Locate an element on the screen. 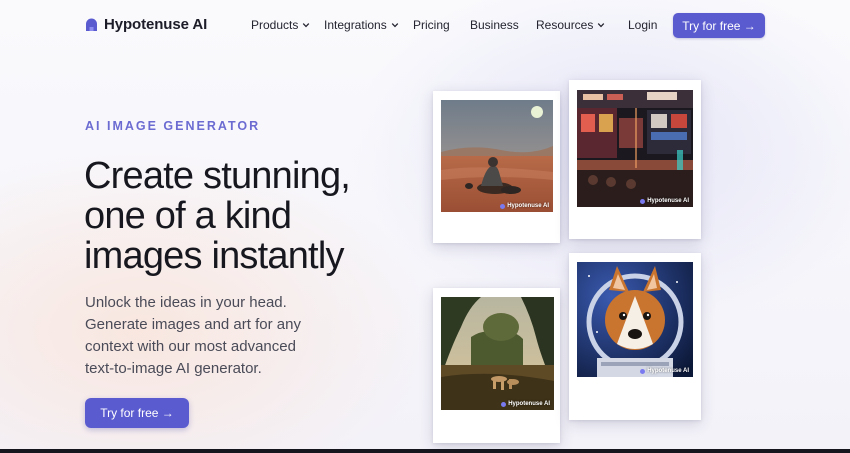 The width and height of the screenshot is (850, 453). gallery-card-neon-bar: Hypotenuse AI is located at coordinates (635, 159).